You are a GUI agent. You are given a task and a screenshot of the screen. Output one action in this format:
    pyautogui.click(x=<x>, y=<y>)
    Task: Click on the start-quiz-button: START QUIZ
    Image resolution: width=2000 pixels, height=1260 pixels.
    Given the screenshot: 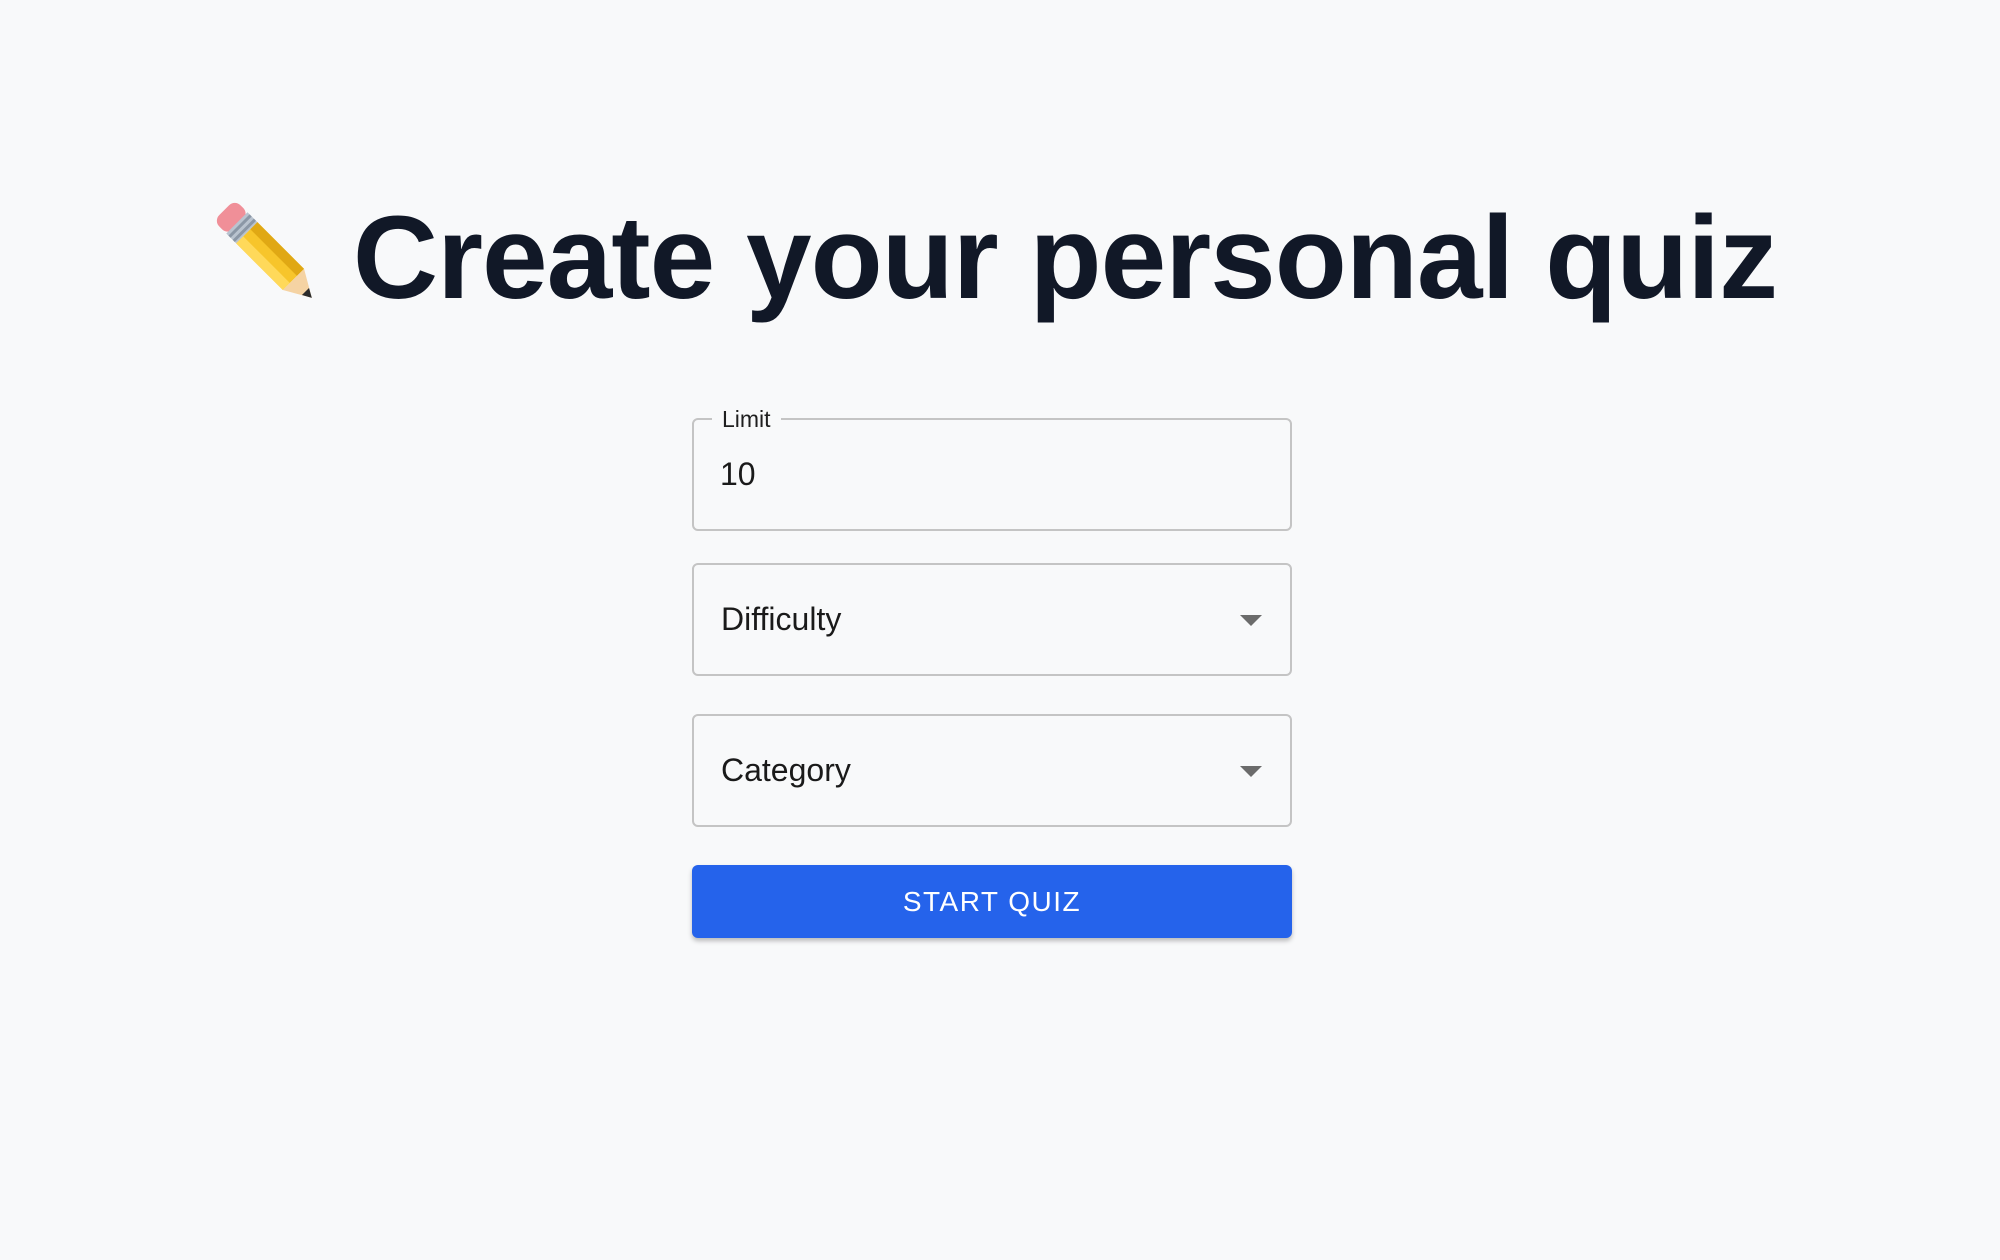 What is the action you would take?
    pyautogui.click(x=992, y=901)
    